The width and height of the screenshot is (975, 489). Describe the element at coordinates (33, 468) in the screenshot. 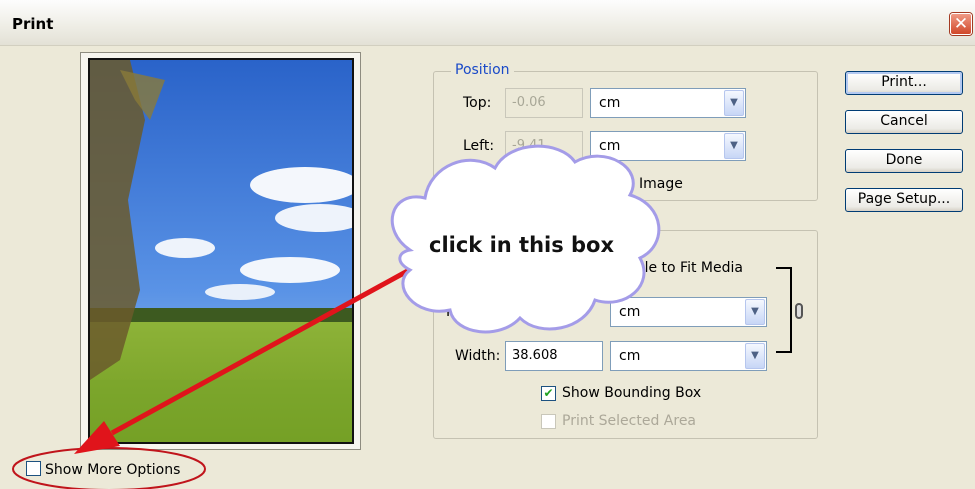

I see `show-more-options-checkbox` at that location.